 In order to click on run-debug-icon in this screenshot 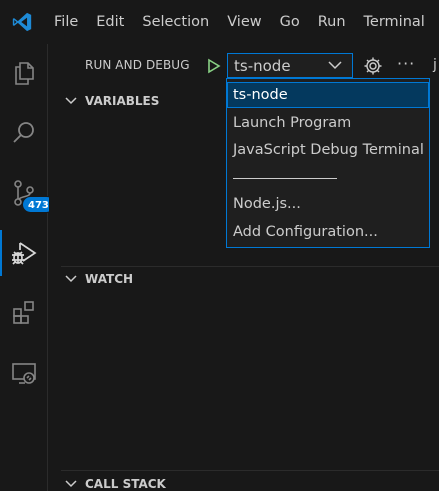, I will do `click(24, 253)`.